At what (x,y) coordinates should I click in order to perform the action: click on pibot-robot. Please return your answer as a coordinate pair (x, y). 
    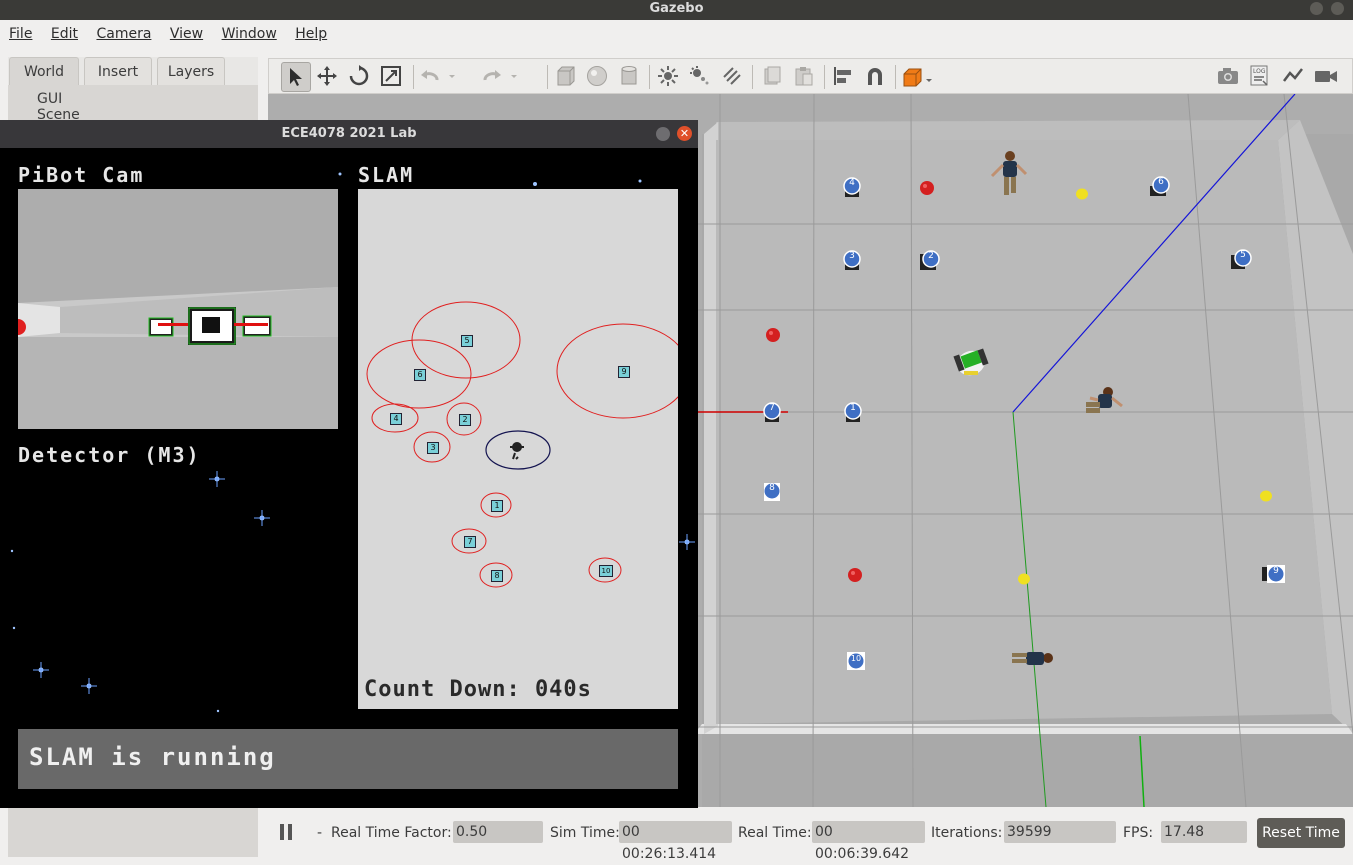
    Looking at the image, I should click on (971, 362).